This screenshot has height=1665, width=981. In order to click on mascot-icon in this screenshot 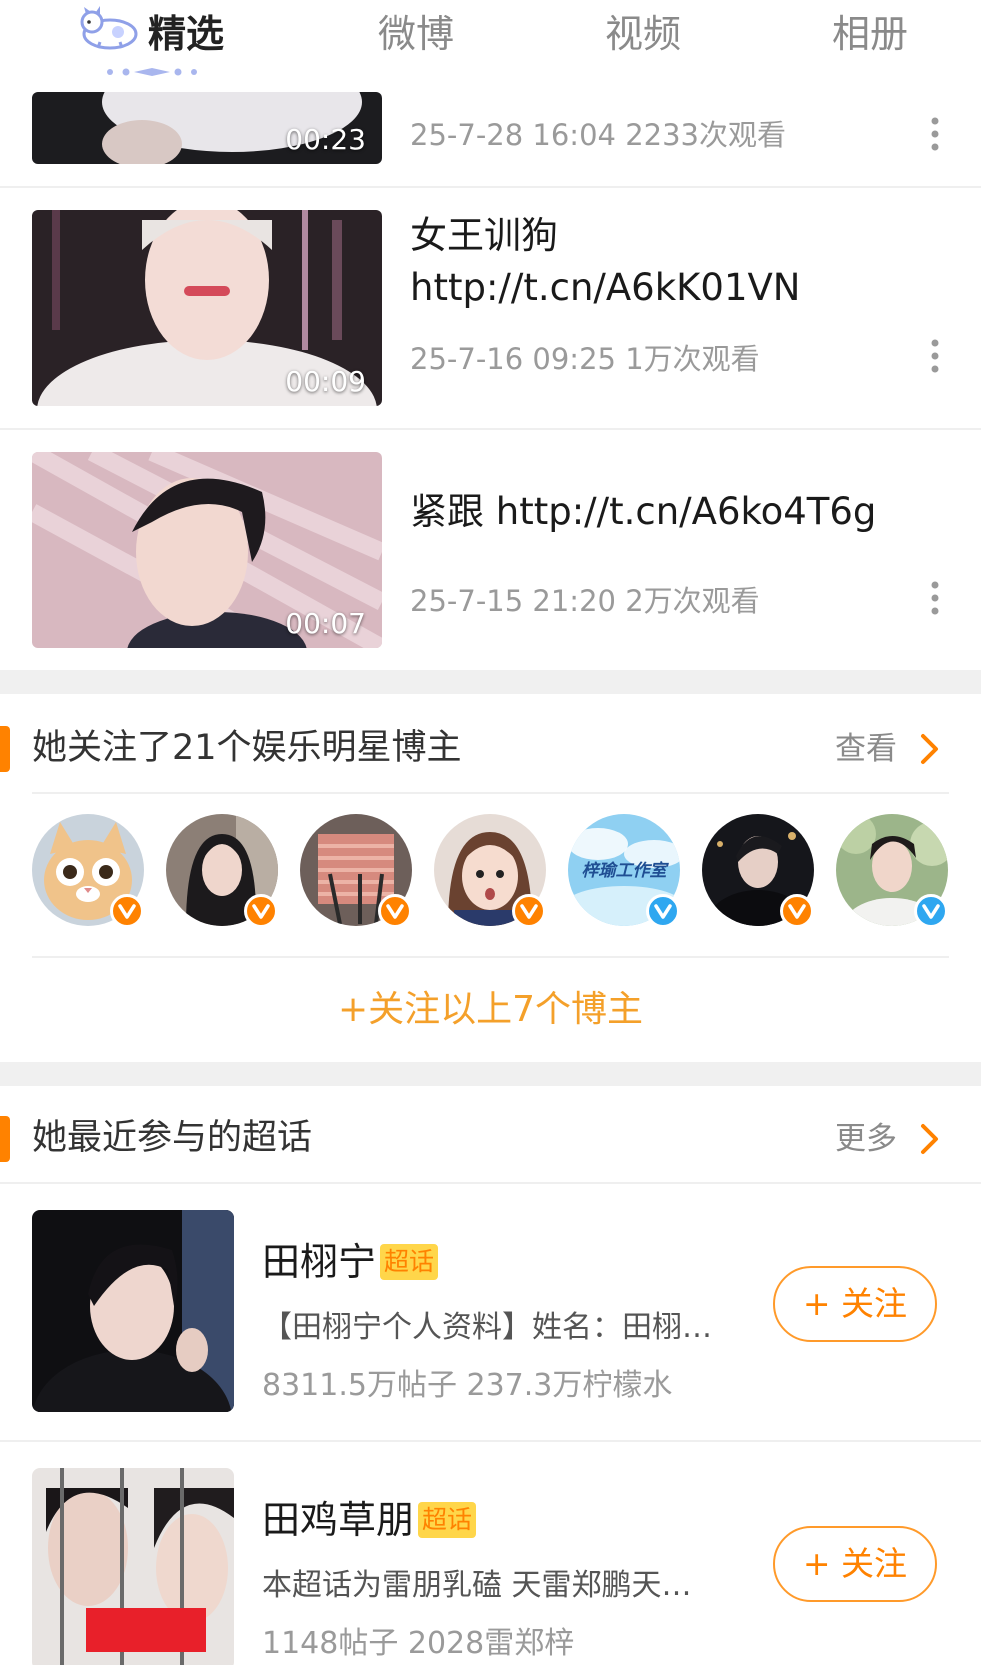, I will do `click(109, 28)`.